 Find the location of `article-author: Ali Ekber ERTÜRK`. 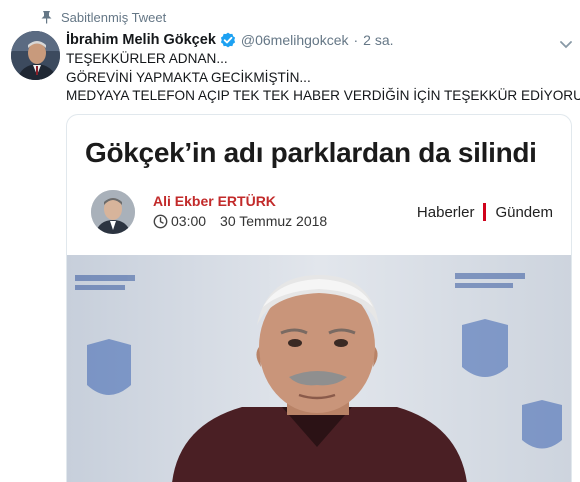

article-author: Ali Ekber ERTÜRK is located at coordinates (214, 201).